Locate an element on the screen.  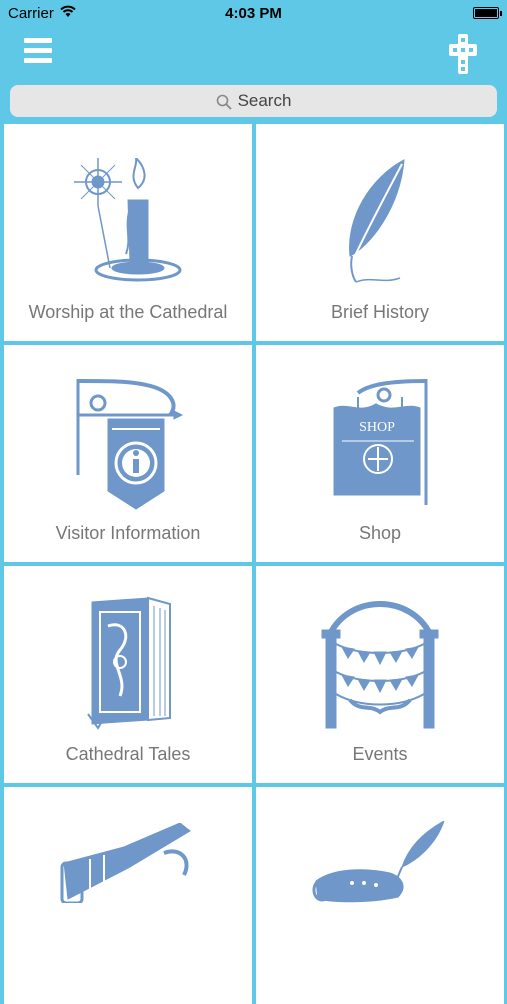
tile-label: Brief History is located at coordinates (379, 312).